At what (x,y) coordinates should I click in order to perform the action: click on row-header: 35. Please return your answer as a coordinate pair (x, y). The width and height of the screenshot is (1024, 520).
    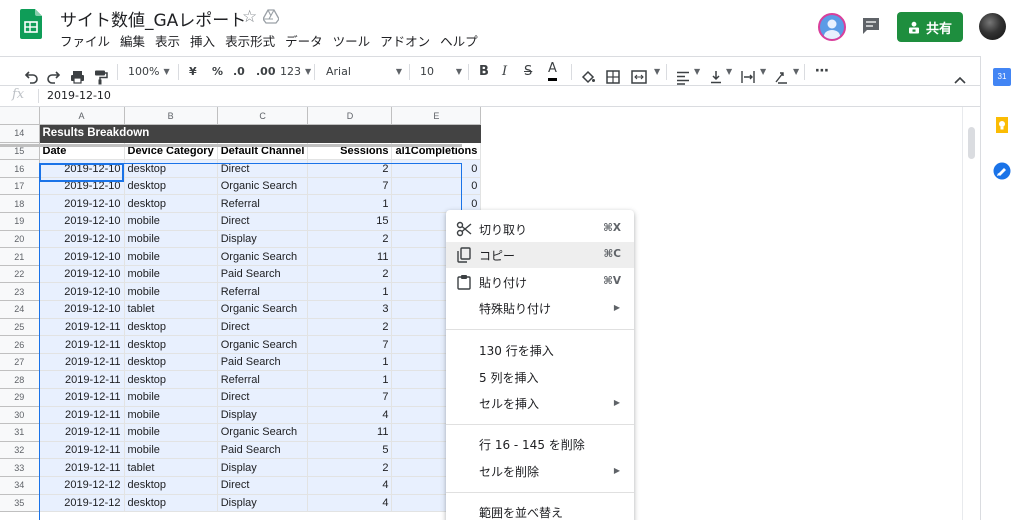
    Looking at the image, I should click on (20, 503).